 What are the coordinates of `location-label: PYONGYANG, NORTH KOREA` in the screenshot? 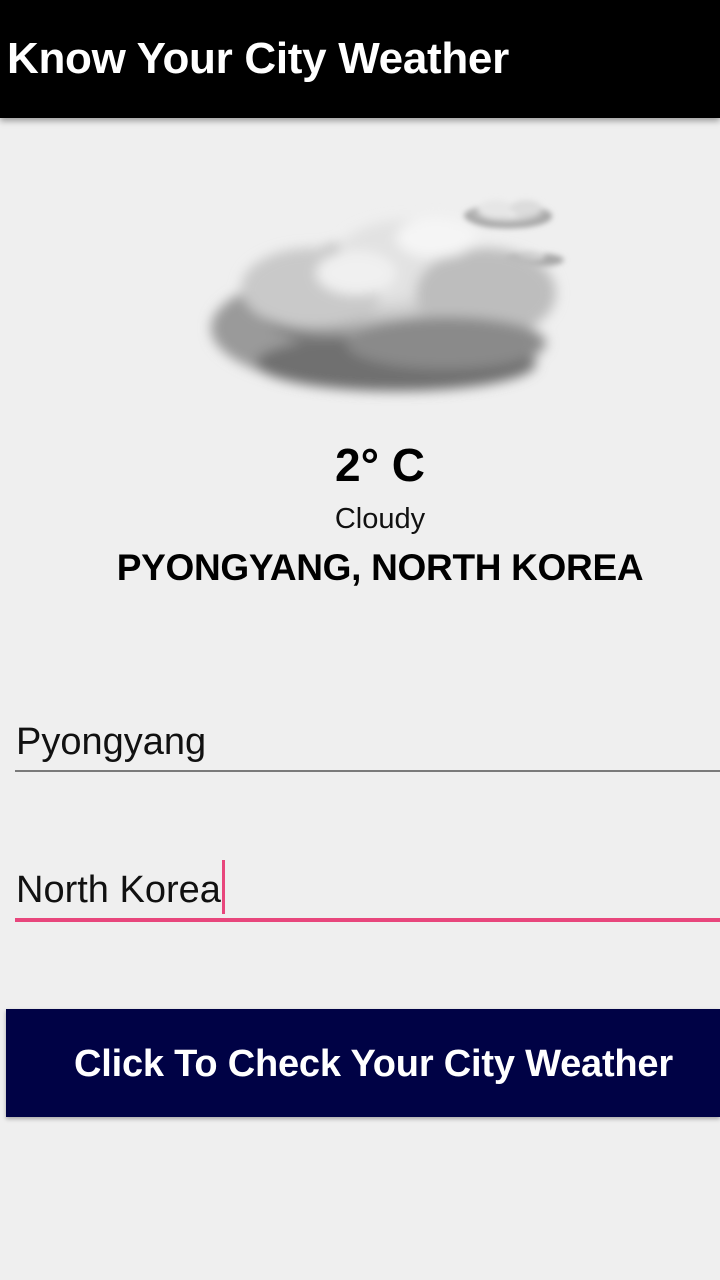 It's located at (380, 567).